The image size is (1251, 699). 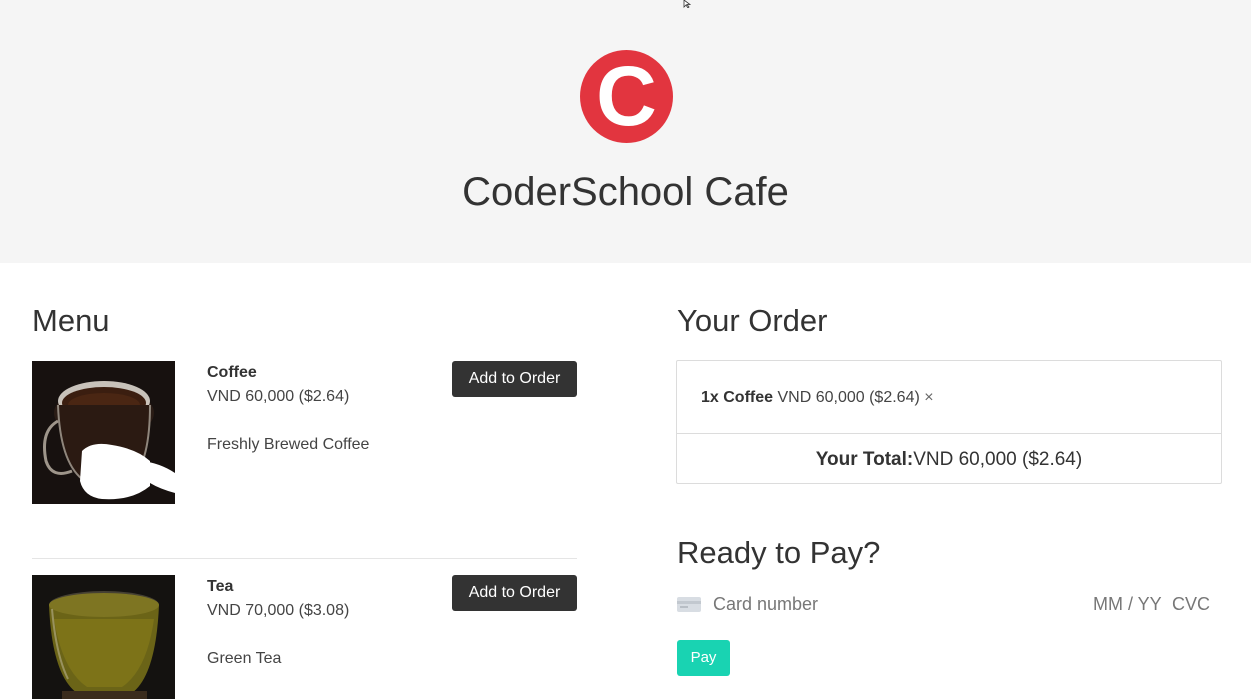 I want to click on payment-heading: Ready to Pay?, so click(x=779, y=552).